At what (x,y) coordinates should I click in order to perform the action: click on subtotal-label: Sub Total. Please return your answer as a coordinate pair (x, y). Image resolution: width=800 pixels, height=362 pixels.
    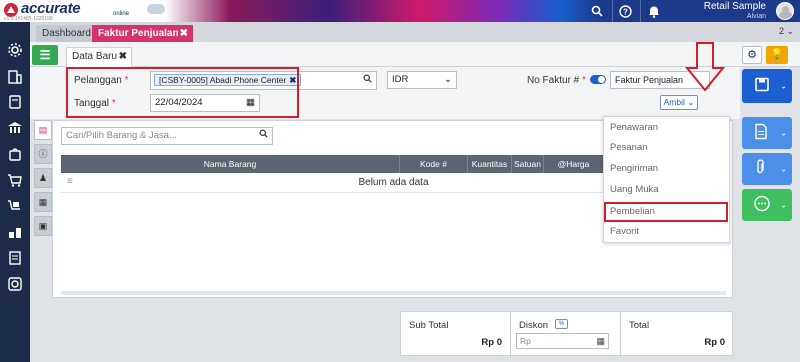
    Looking at the image, I should click on (429, 325).